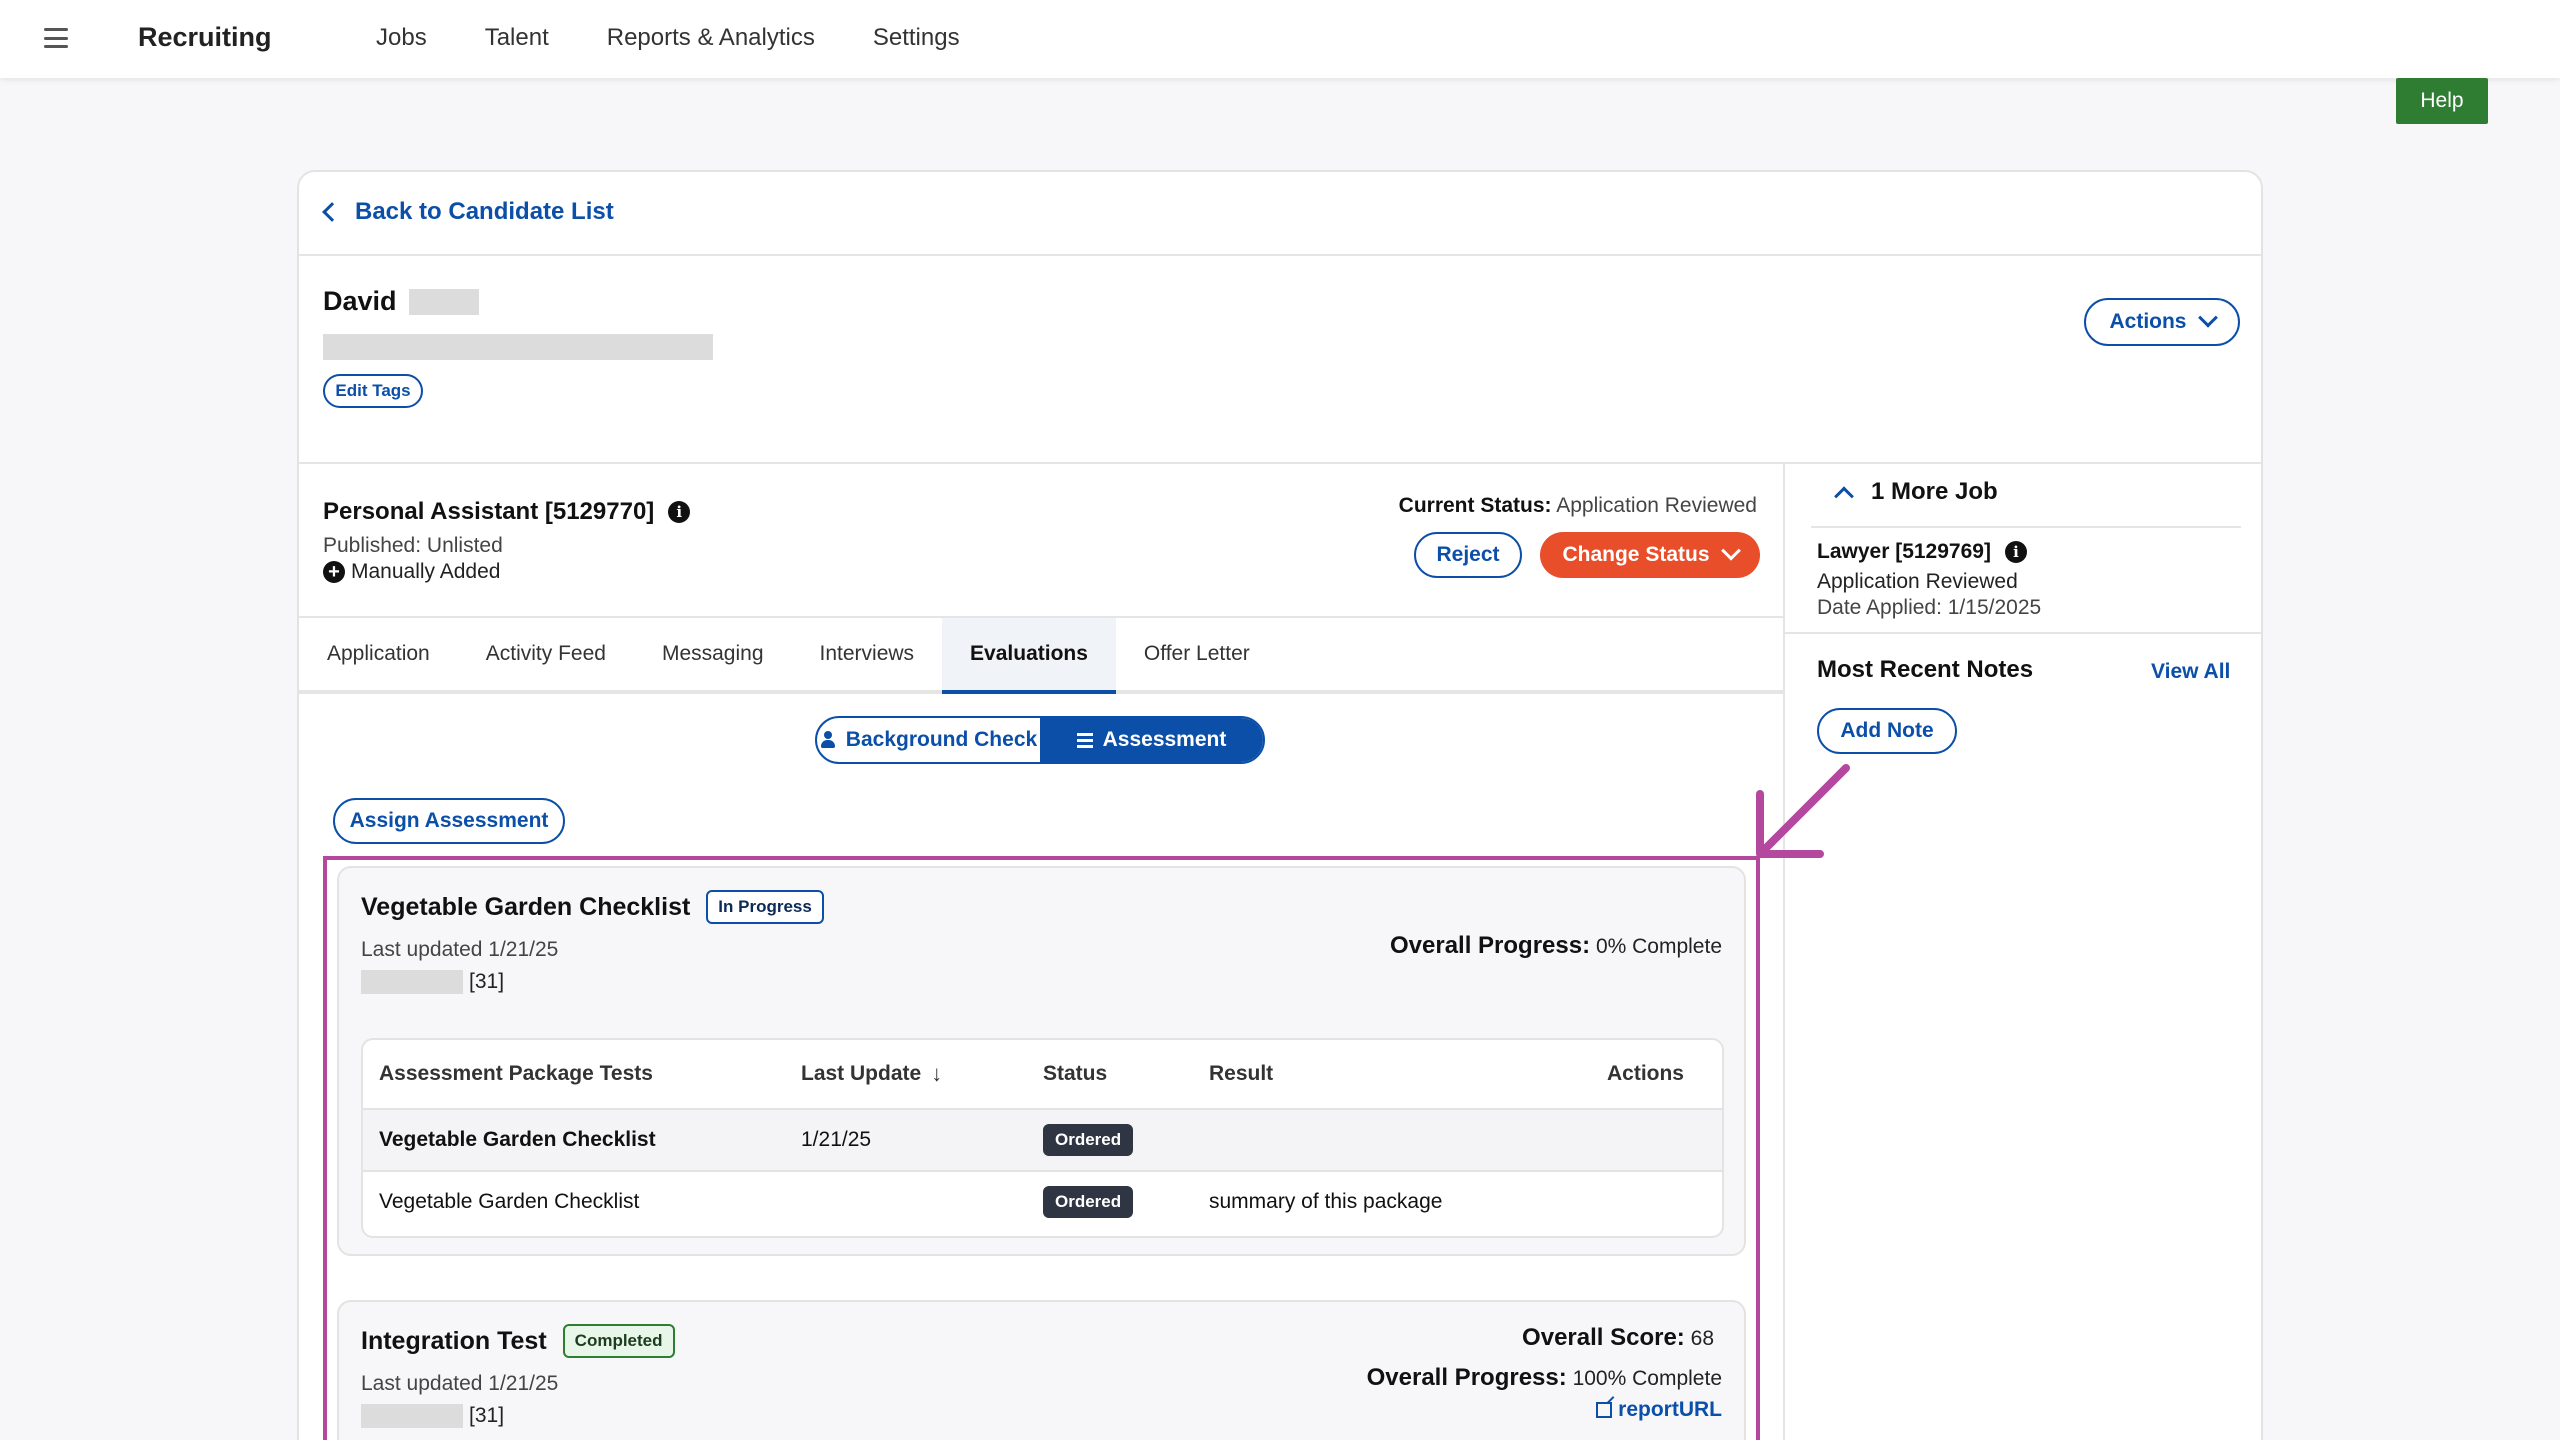 The width and height of the screenshot is (2560, 1440). What do you see at coordinates (1604, 1410) in the screenshot?
I see `external-link-icon` at bounding box center [1604, 1410].